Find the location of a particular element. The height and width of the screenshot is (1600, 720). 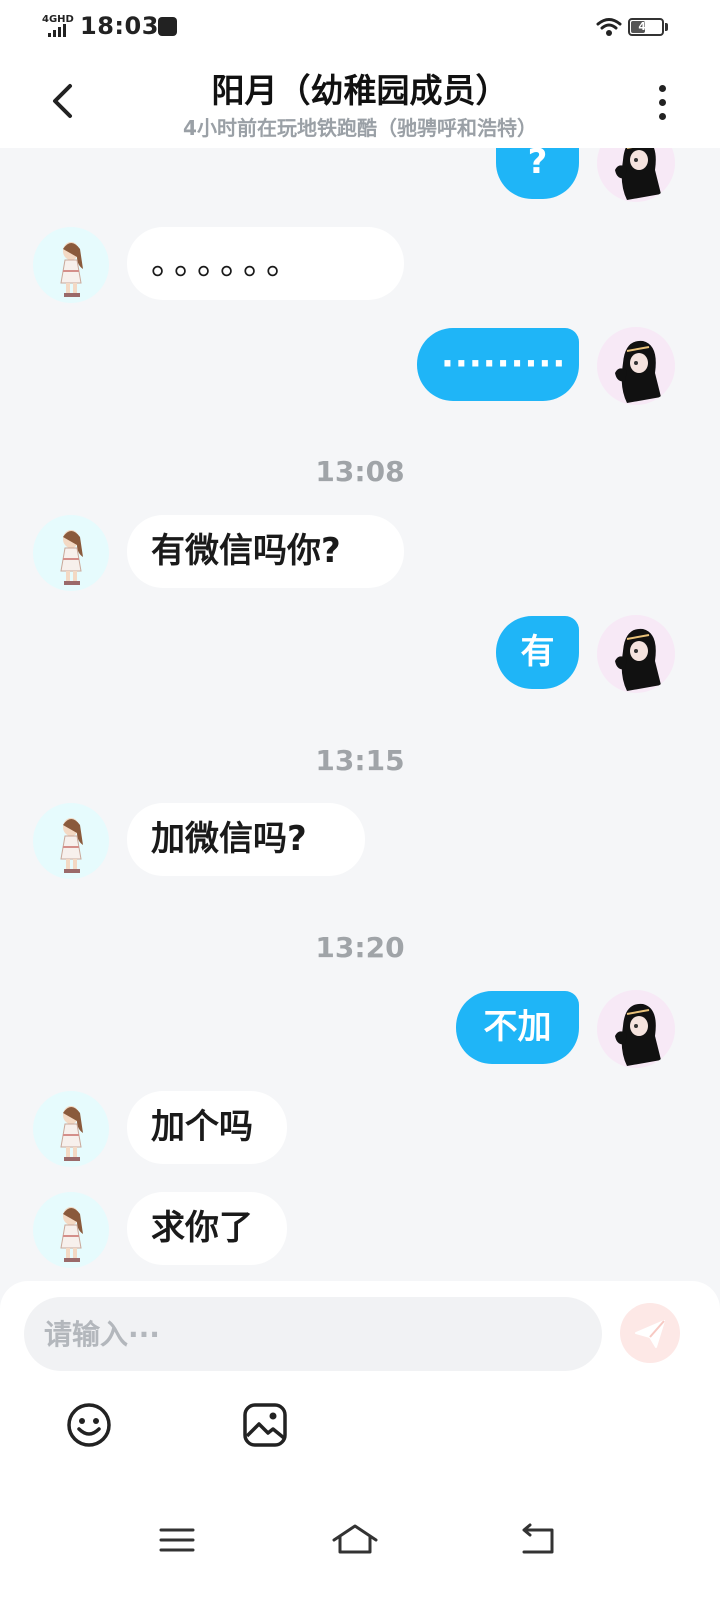

battery-level: 46 is located at coordinates (646, 26).